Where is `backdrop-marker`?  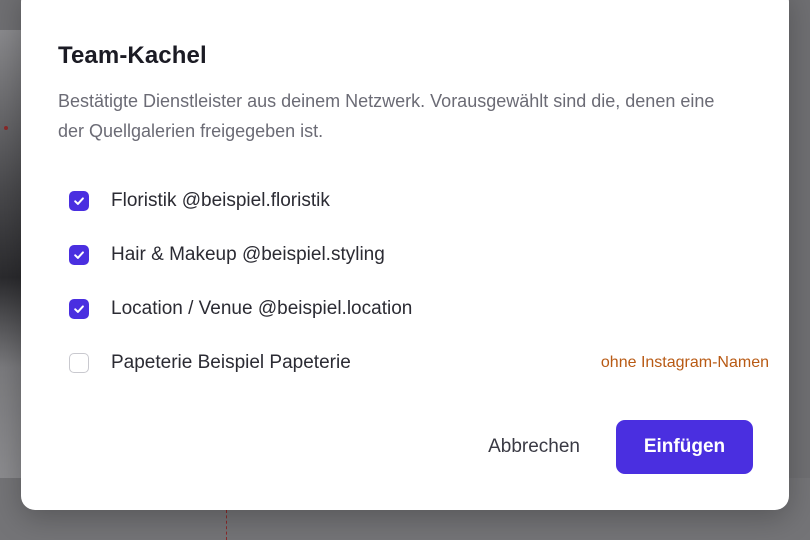 backdrop-marker is located at coordinates (6, 128).